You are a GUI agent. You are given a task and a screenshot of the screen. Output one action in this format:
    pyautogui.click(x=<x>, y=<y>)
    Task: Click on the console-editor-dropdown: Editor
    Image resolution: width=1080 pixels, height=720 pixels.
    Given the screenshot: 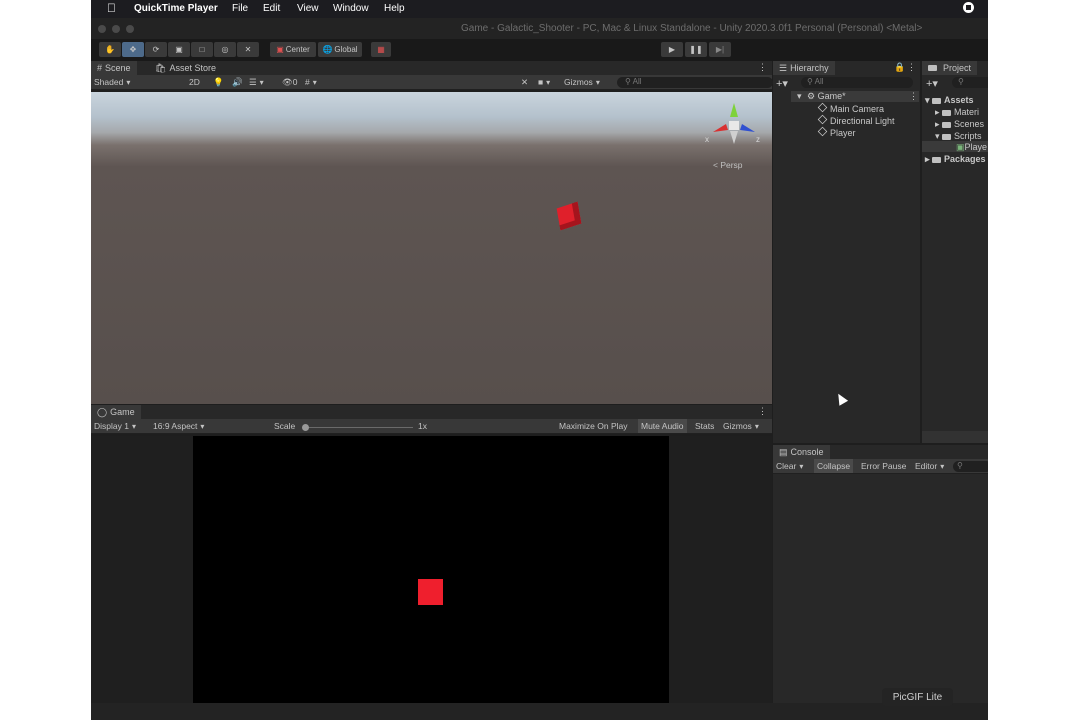 What is the action you would take?
    pyautogui.click(x=929, y=466)
    